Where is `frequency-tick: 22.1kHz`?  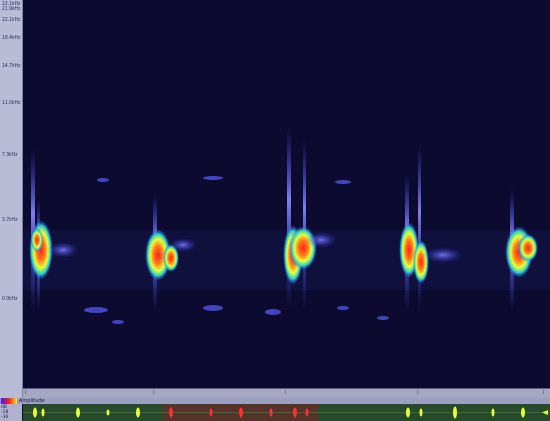 frequency-tick: 22.1kHz is located at coordinates (11, 20).